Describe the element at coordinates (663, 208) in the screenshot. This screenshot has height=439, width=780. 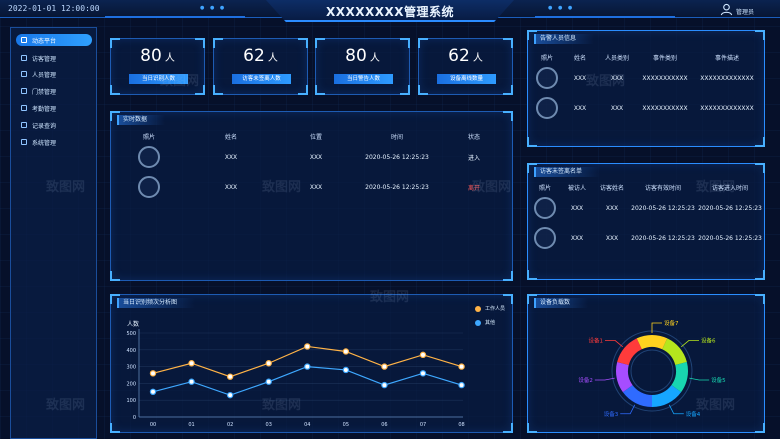
I see `cell-valid-time: 2020-05-26 12:25:23` at that location.